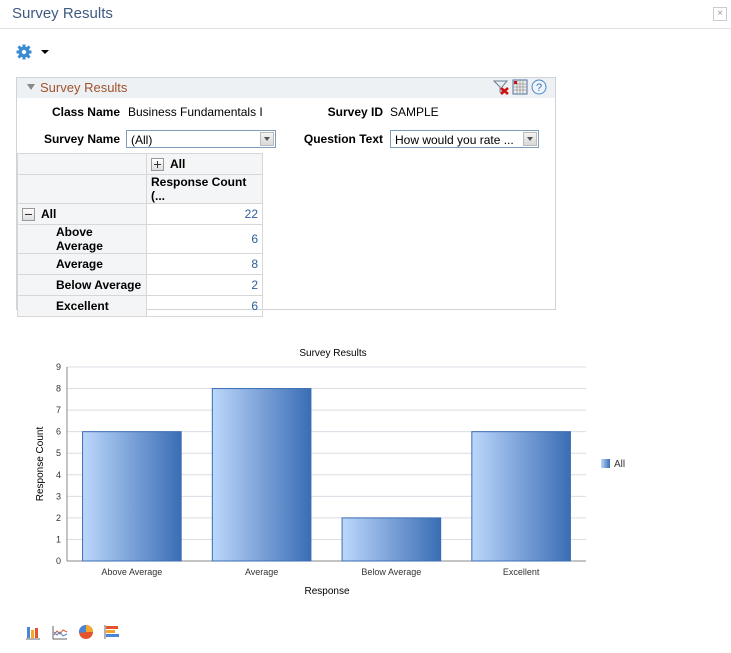  I want to click on y-tick-label: 9, so click(58, 367).